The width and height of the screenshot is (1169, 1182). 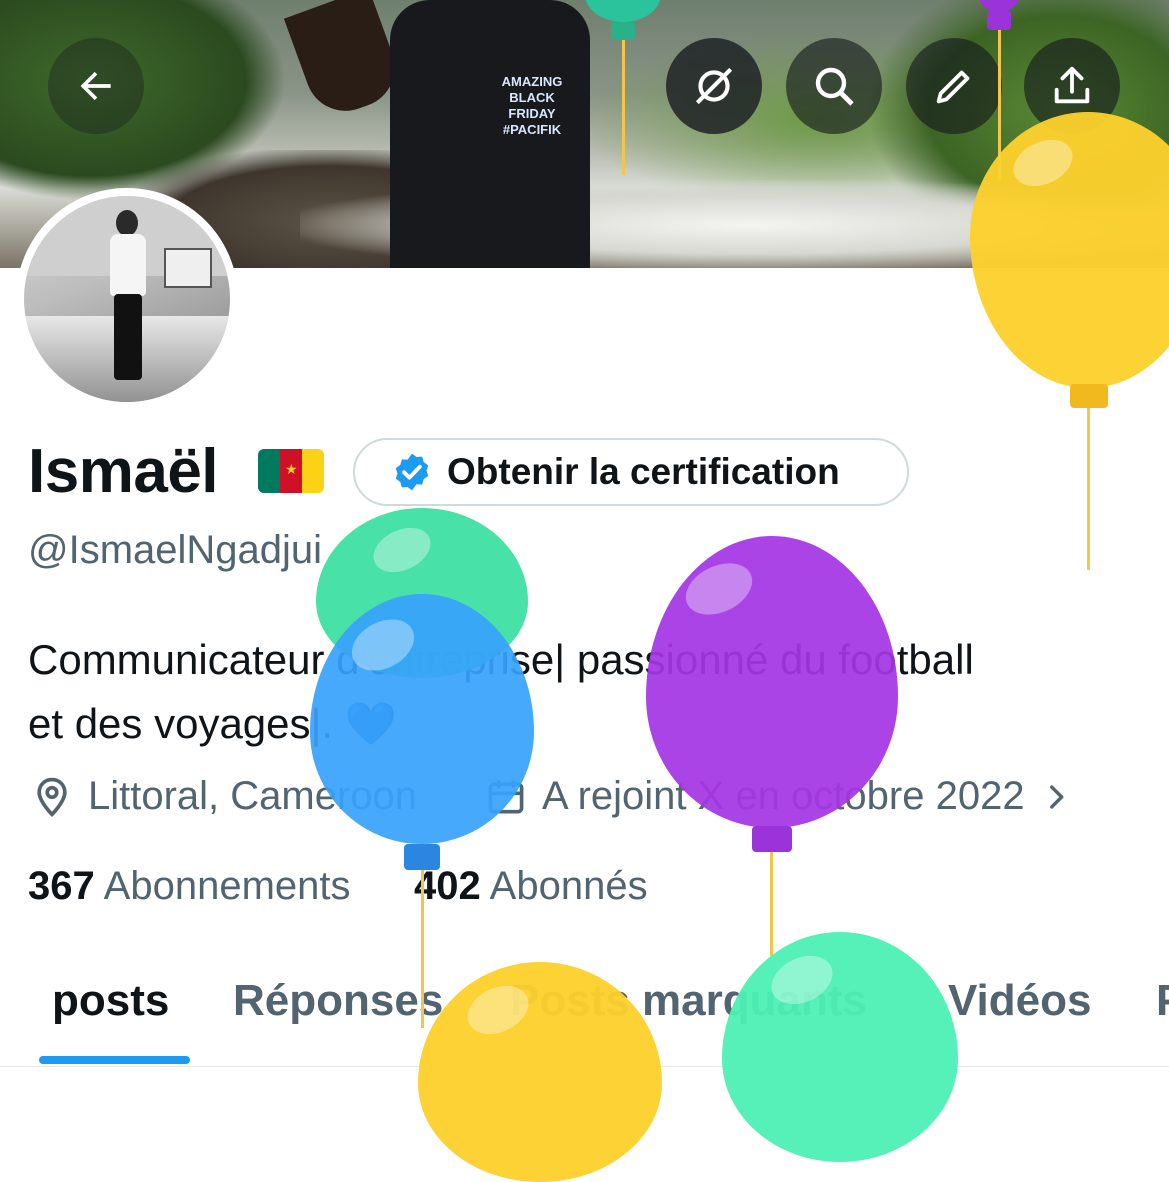 What do you see at coordinates (114, 1060) in the screenshot?
I see `active-tab-indicator` at bounding box center [114, 1060].